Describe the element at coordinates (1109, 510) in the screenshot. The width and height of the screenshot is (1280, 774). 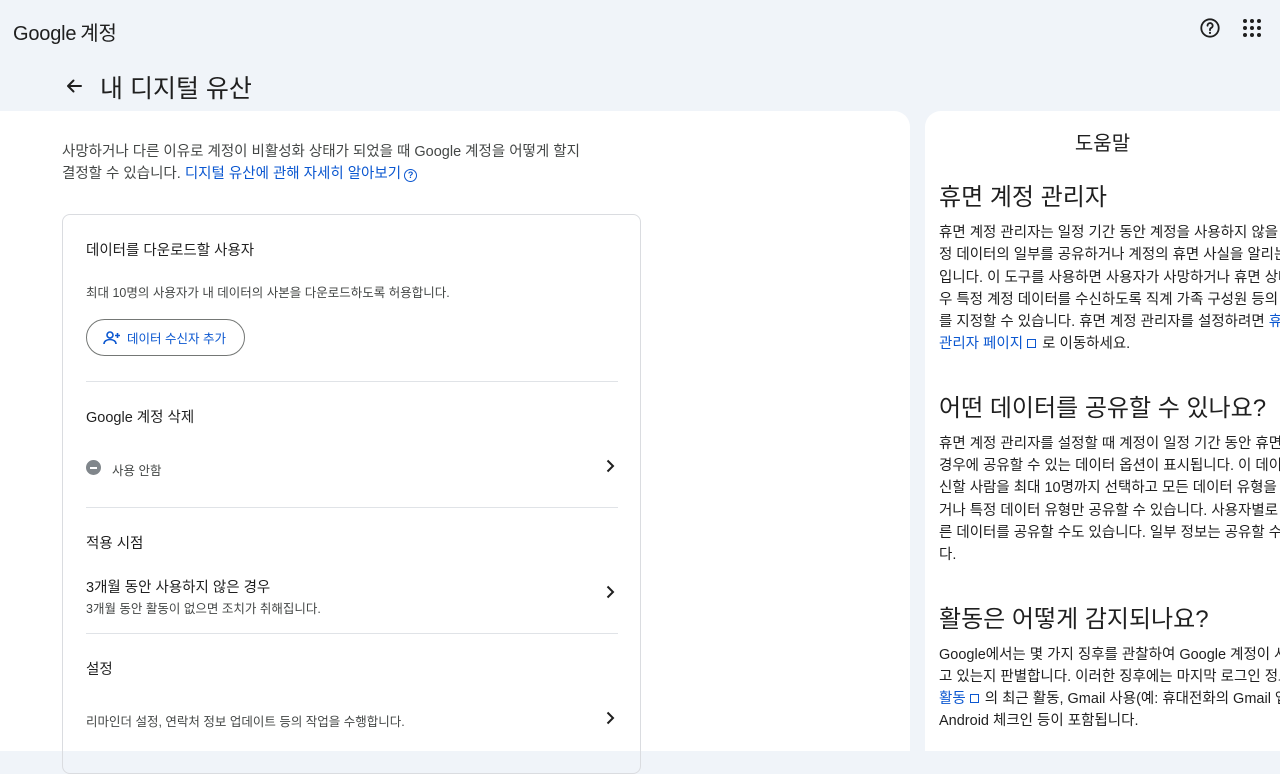
I see `help-text-line: 거나 특정 데이터 유형만 공유할 수 있습니다. 사용자별로 서` at that location.